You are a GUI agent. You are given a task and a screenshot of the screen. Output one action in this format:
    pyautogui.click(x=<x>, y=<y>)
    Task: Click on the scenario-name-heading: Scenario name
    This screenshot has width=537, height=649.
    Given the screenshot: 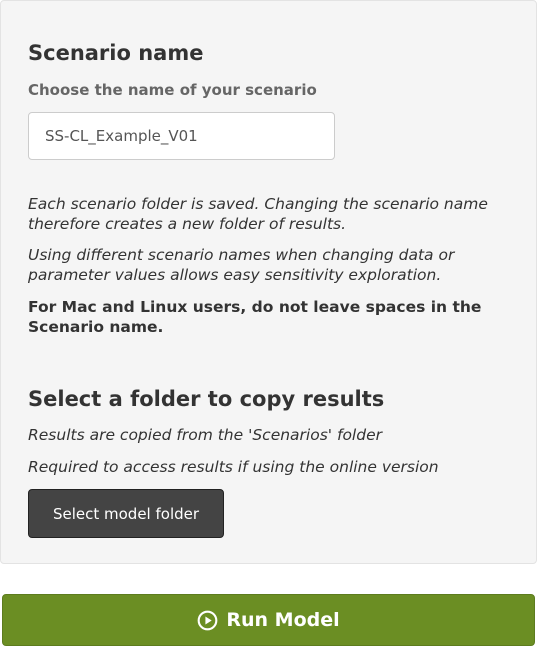 What is the action you would take?
    pyautogui.click(x=116, y=53)
    